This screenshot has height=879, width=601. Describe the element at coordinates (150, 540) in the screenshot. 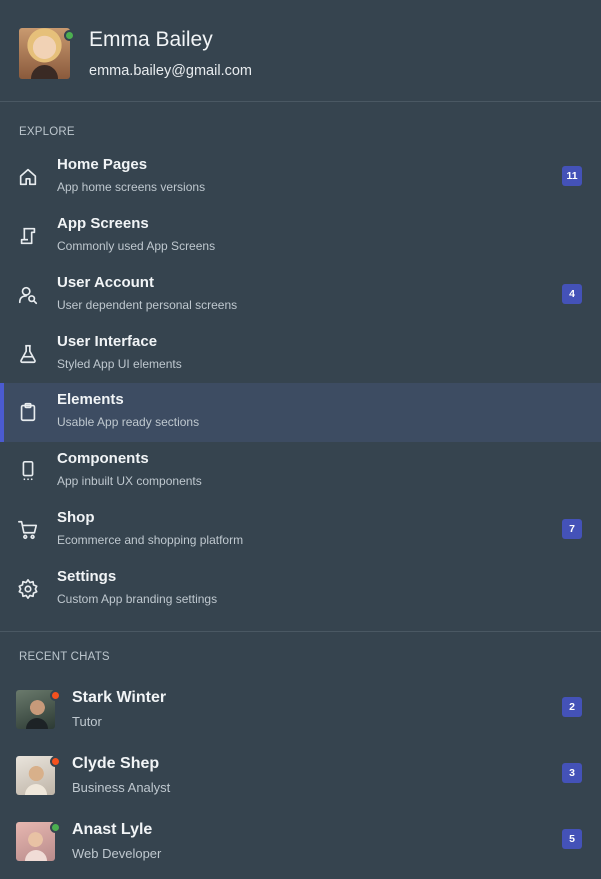

I see `nav-item-subtitle: Ecommerce and shopping platform` at that location.